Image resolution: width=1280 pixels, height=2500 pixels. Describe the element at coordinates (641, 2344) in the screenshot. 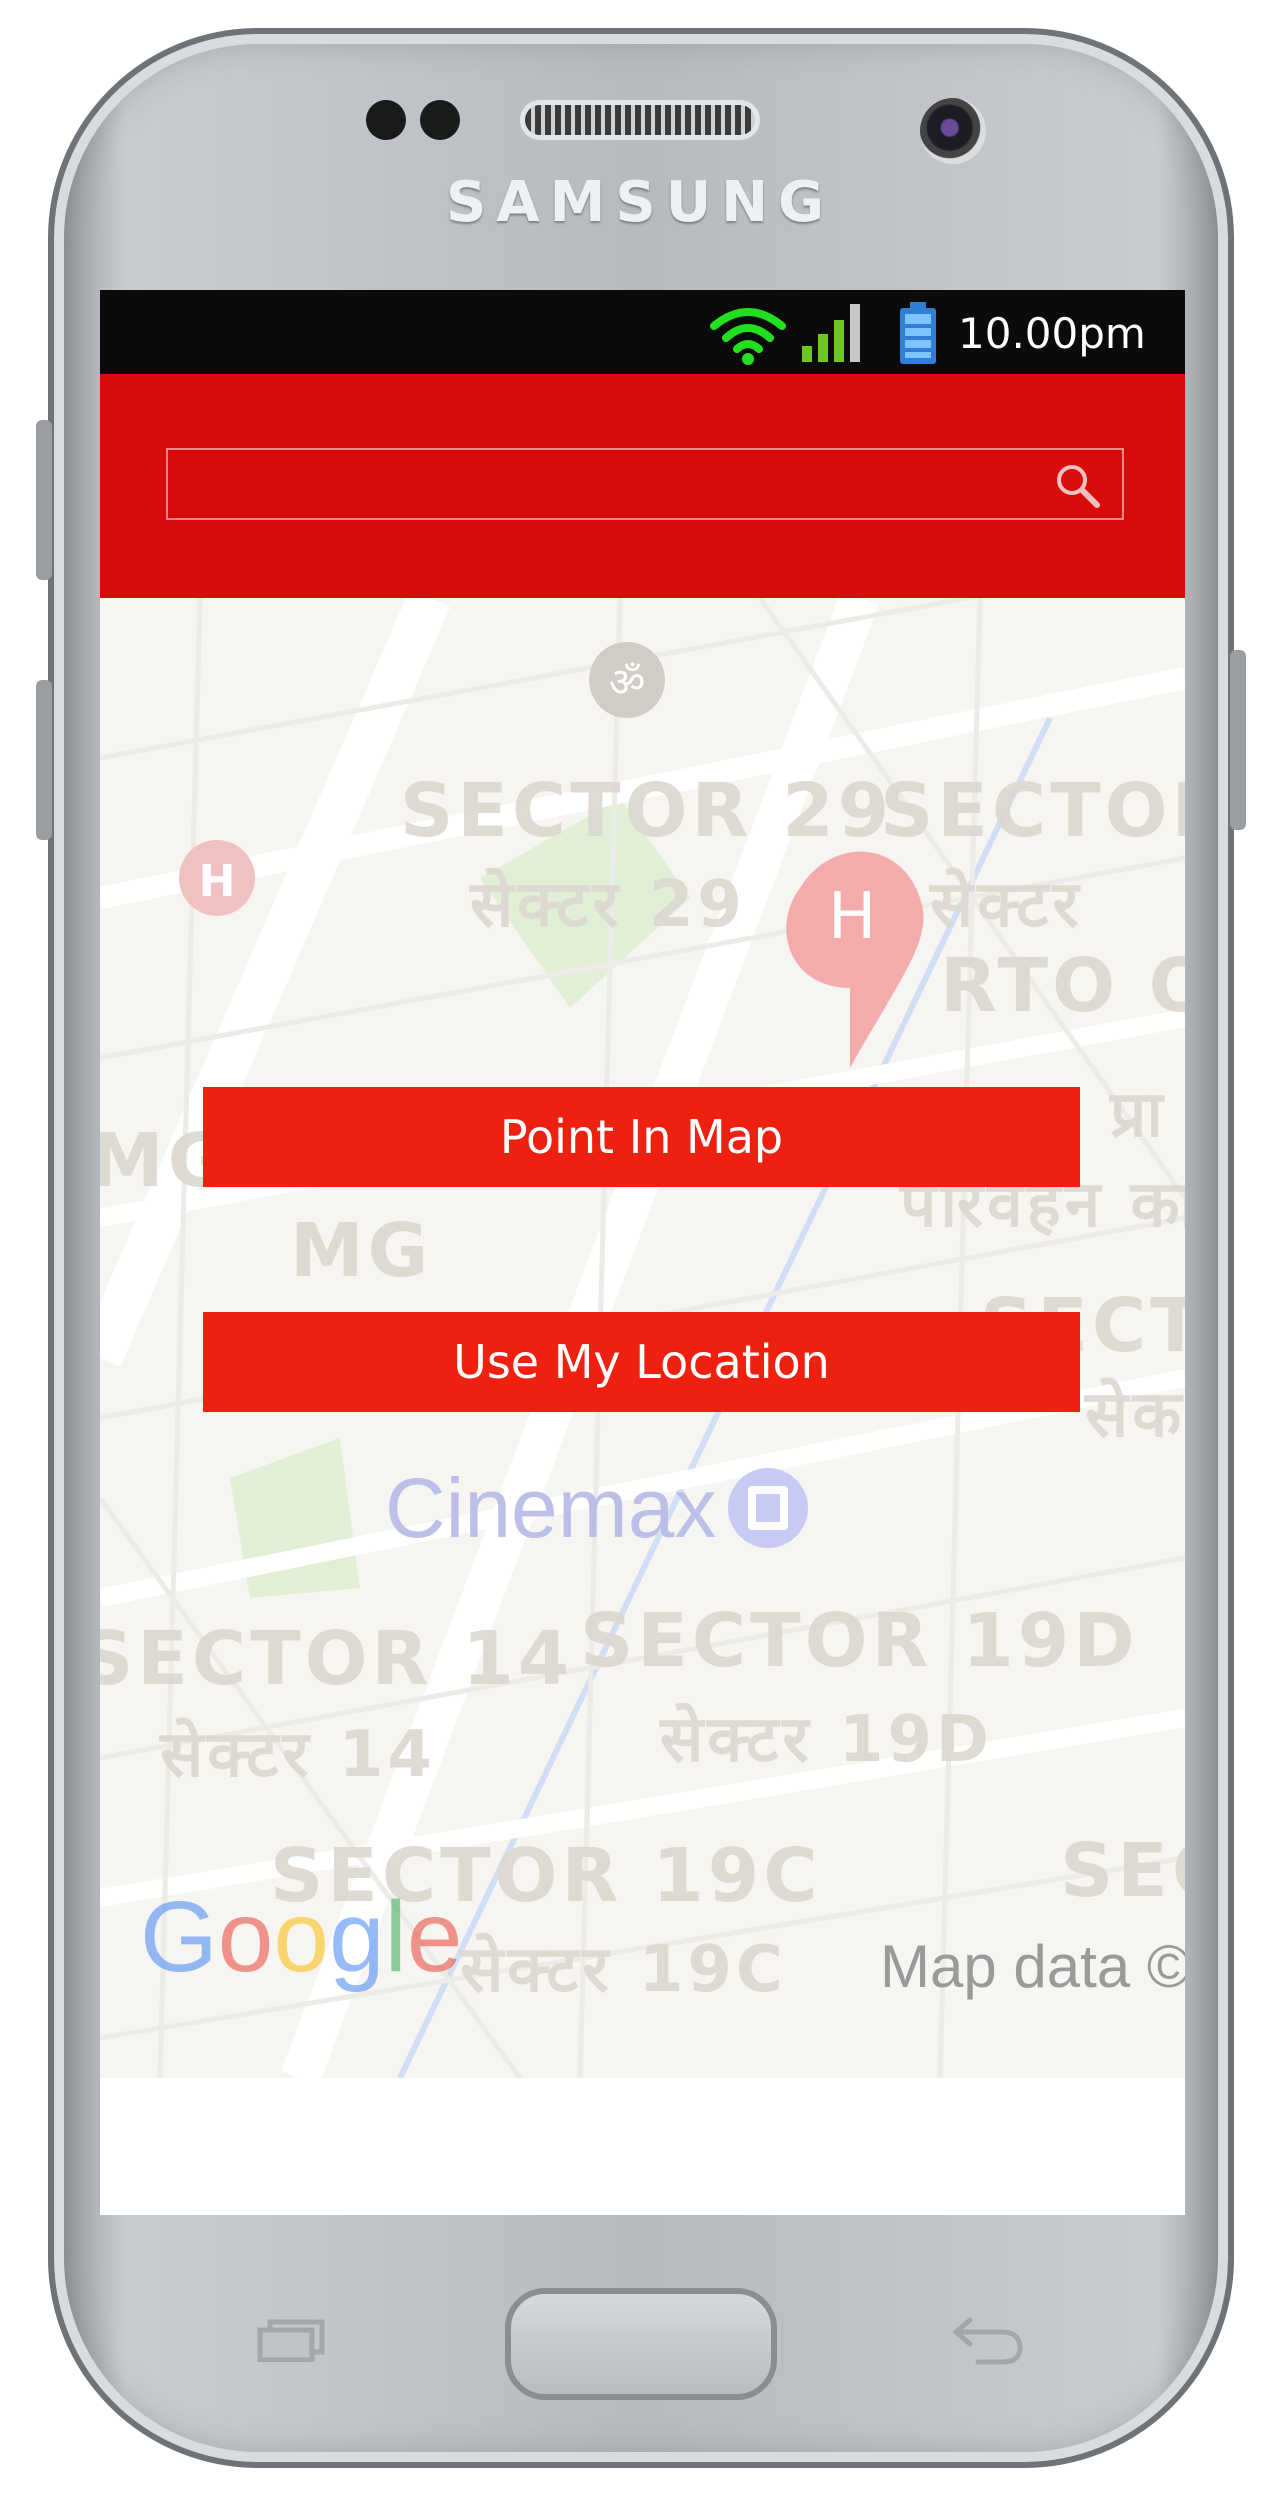

I see `home-button` at that location.